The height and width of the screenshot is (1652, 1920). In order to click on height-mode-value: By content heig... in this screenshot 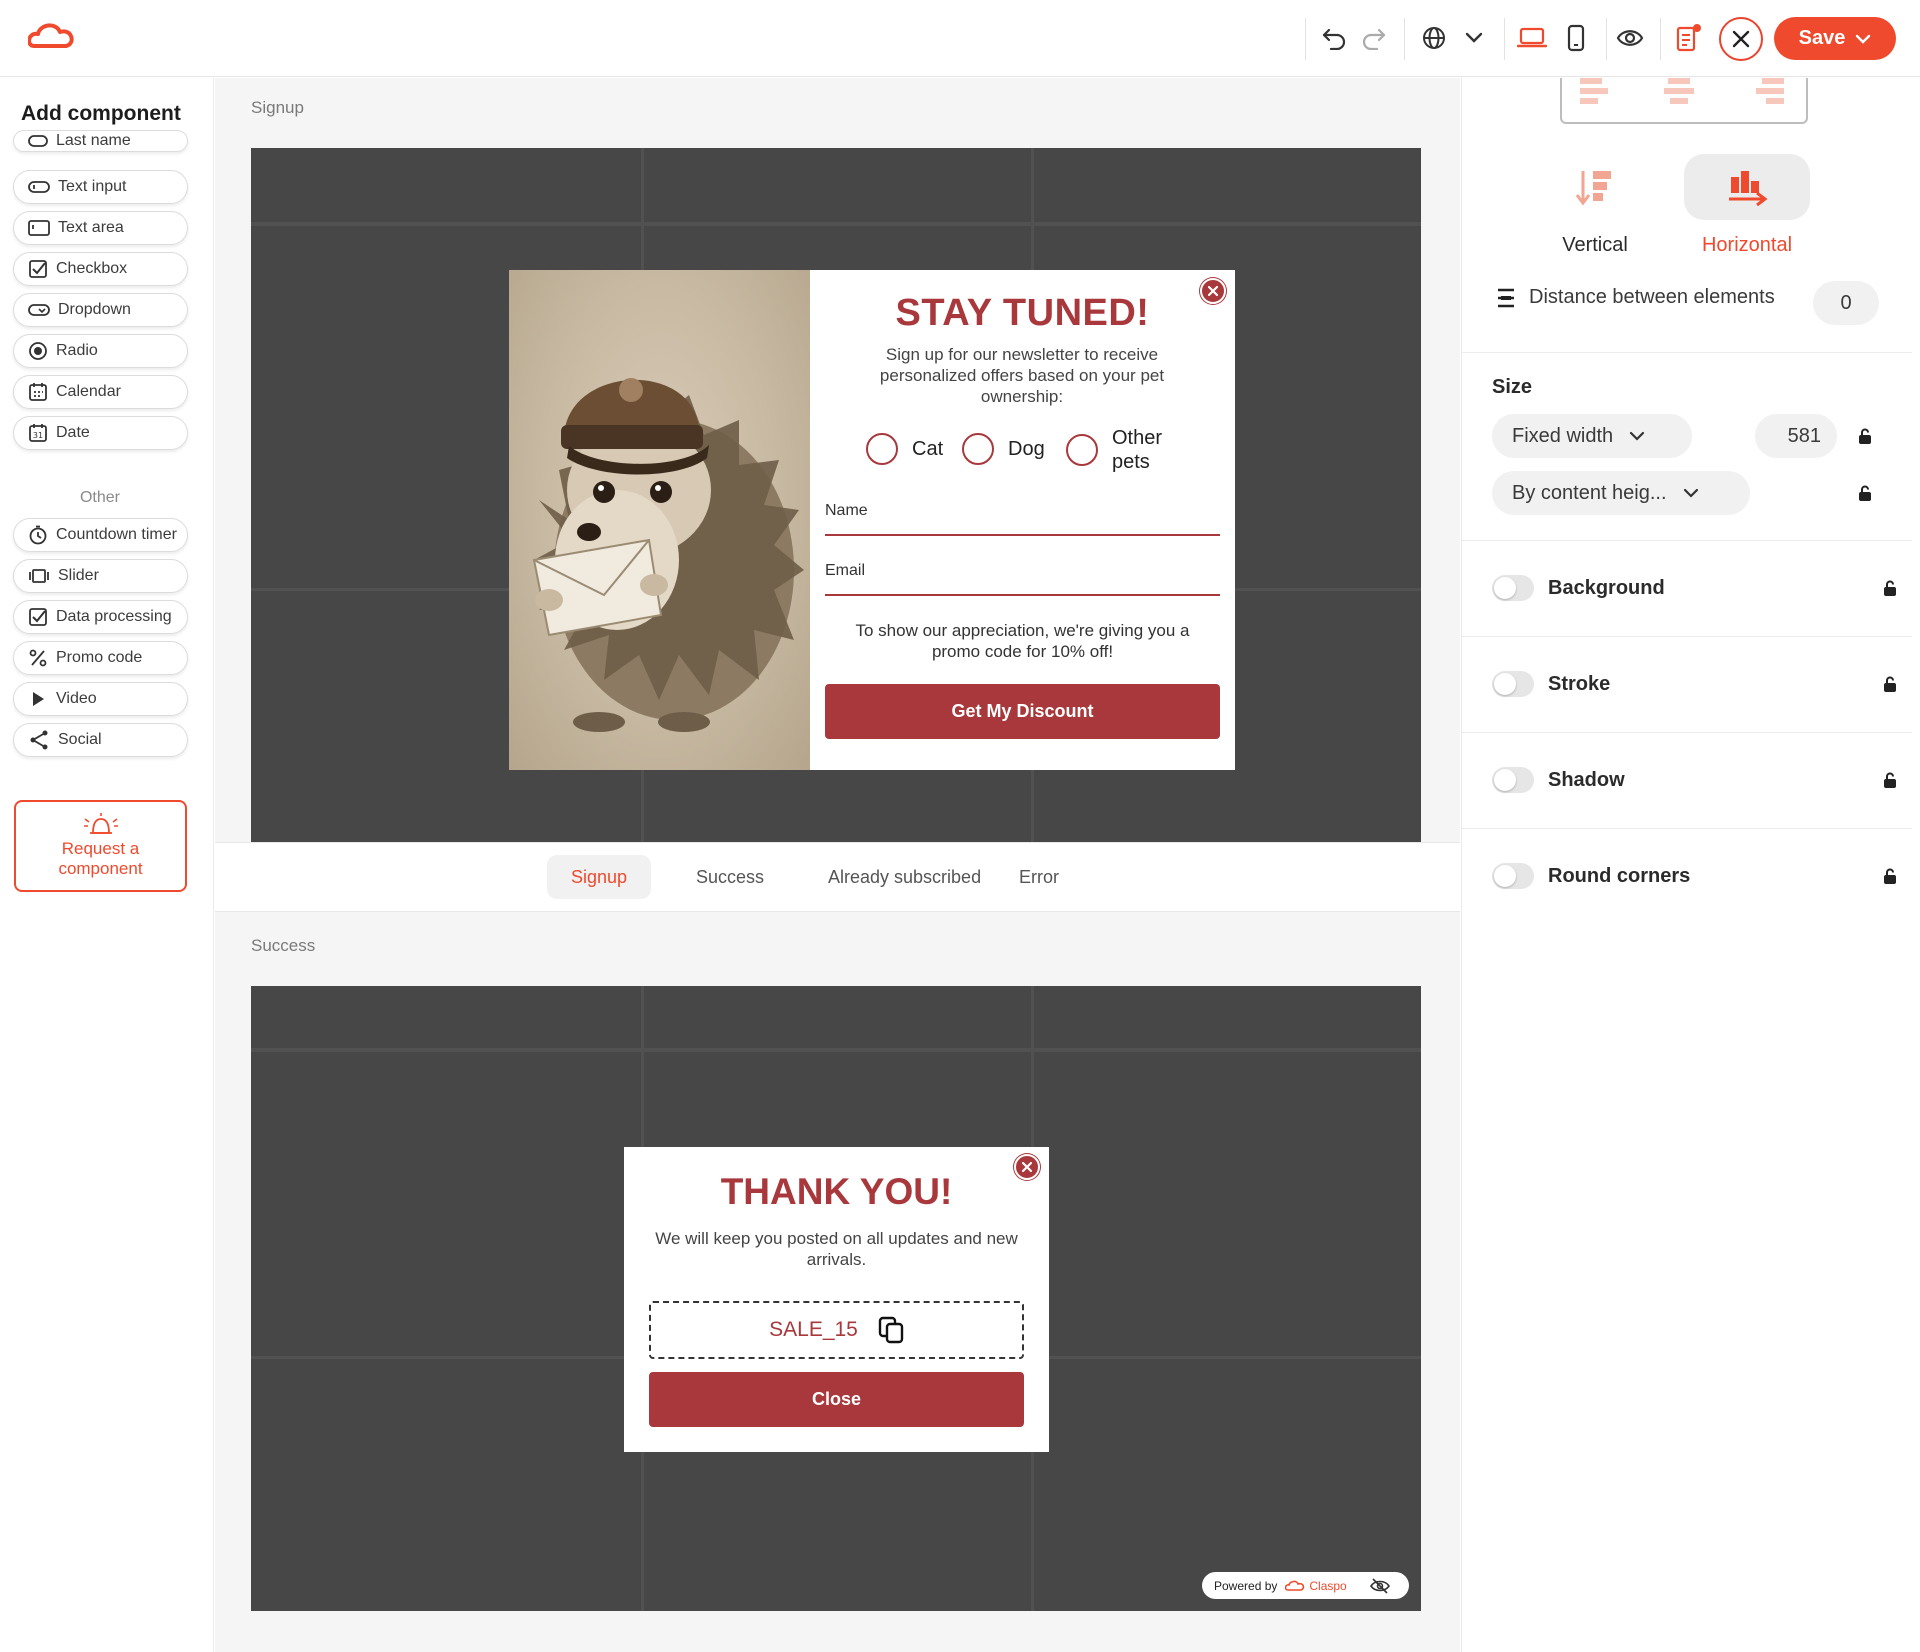, I will do `click(1589, 492)`.